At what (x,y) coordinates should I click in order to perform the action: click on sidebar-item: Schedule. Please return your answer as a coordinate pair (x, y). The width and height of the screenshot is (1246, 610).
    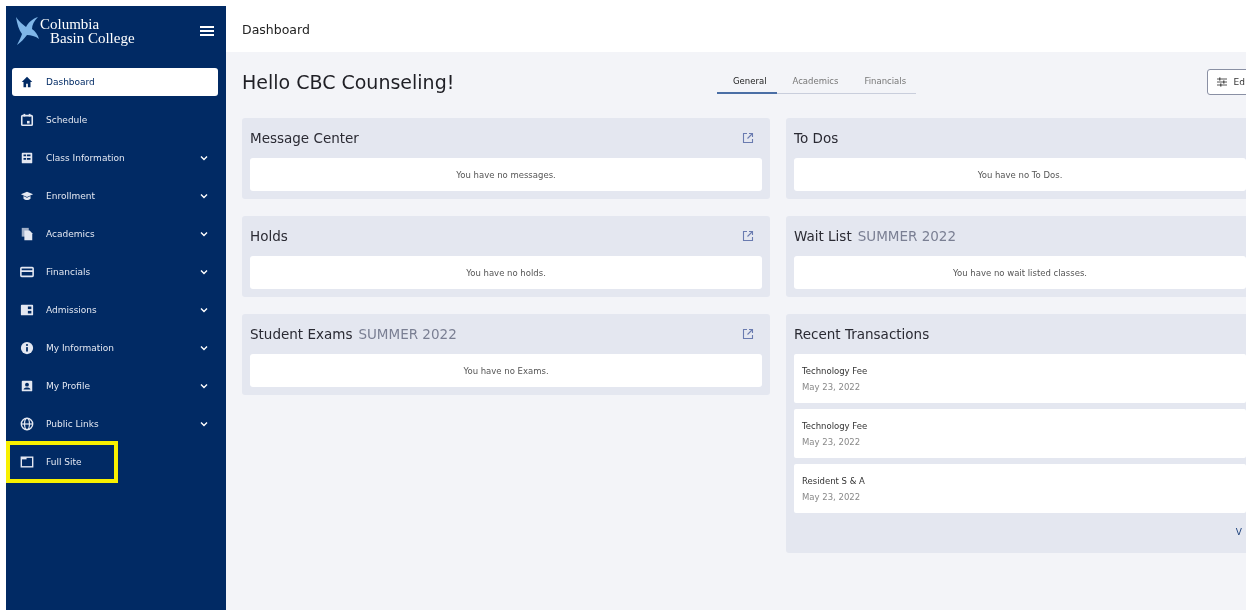
    Looking at the image, I should click on (115, 120).